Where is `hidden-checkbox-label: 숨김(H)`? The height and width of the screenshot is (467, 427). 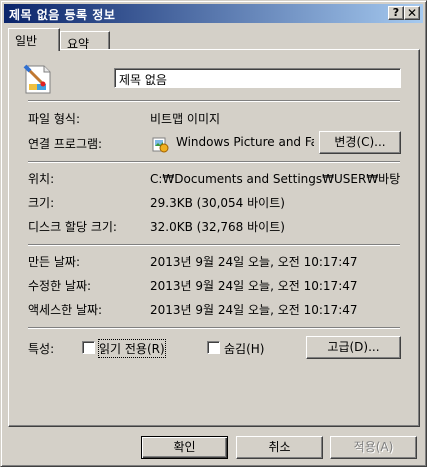
hidden-checkbox-label: 숨김(H) is located at coordinates (244, 348).